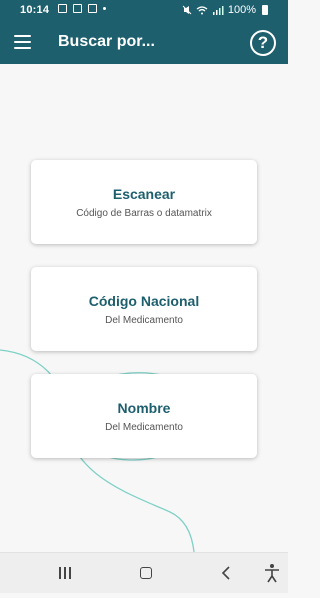  Describe the element at coordinates (144, 408) in the screenshot. I see `option-title: Nombre` at that location.